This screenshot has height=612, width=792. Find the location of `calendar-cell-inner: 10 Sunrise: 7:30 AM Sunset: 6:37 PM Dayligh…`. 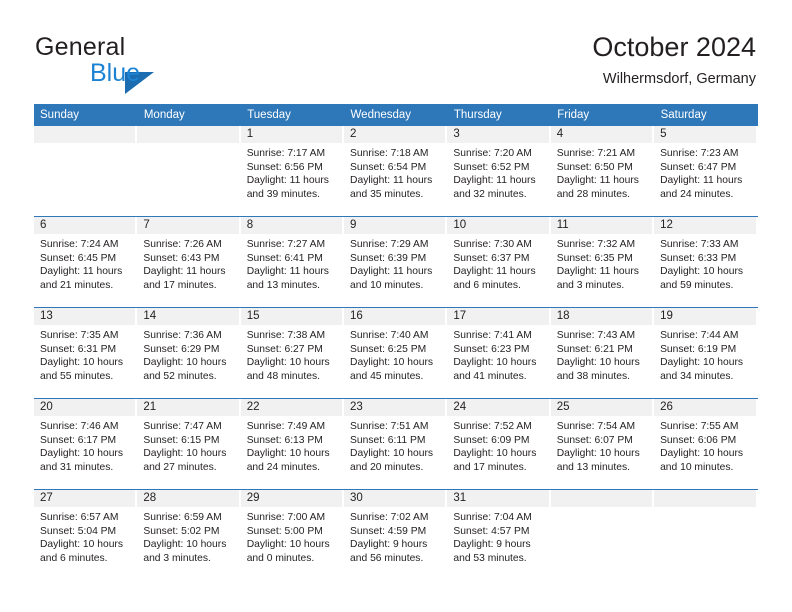

calendar-cell-inner: 10 Sunrise: 7:30 AM Sunset: 6:37 PM Dayligh… is located at coordinates (499, 262).